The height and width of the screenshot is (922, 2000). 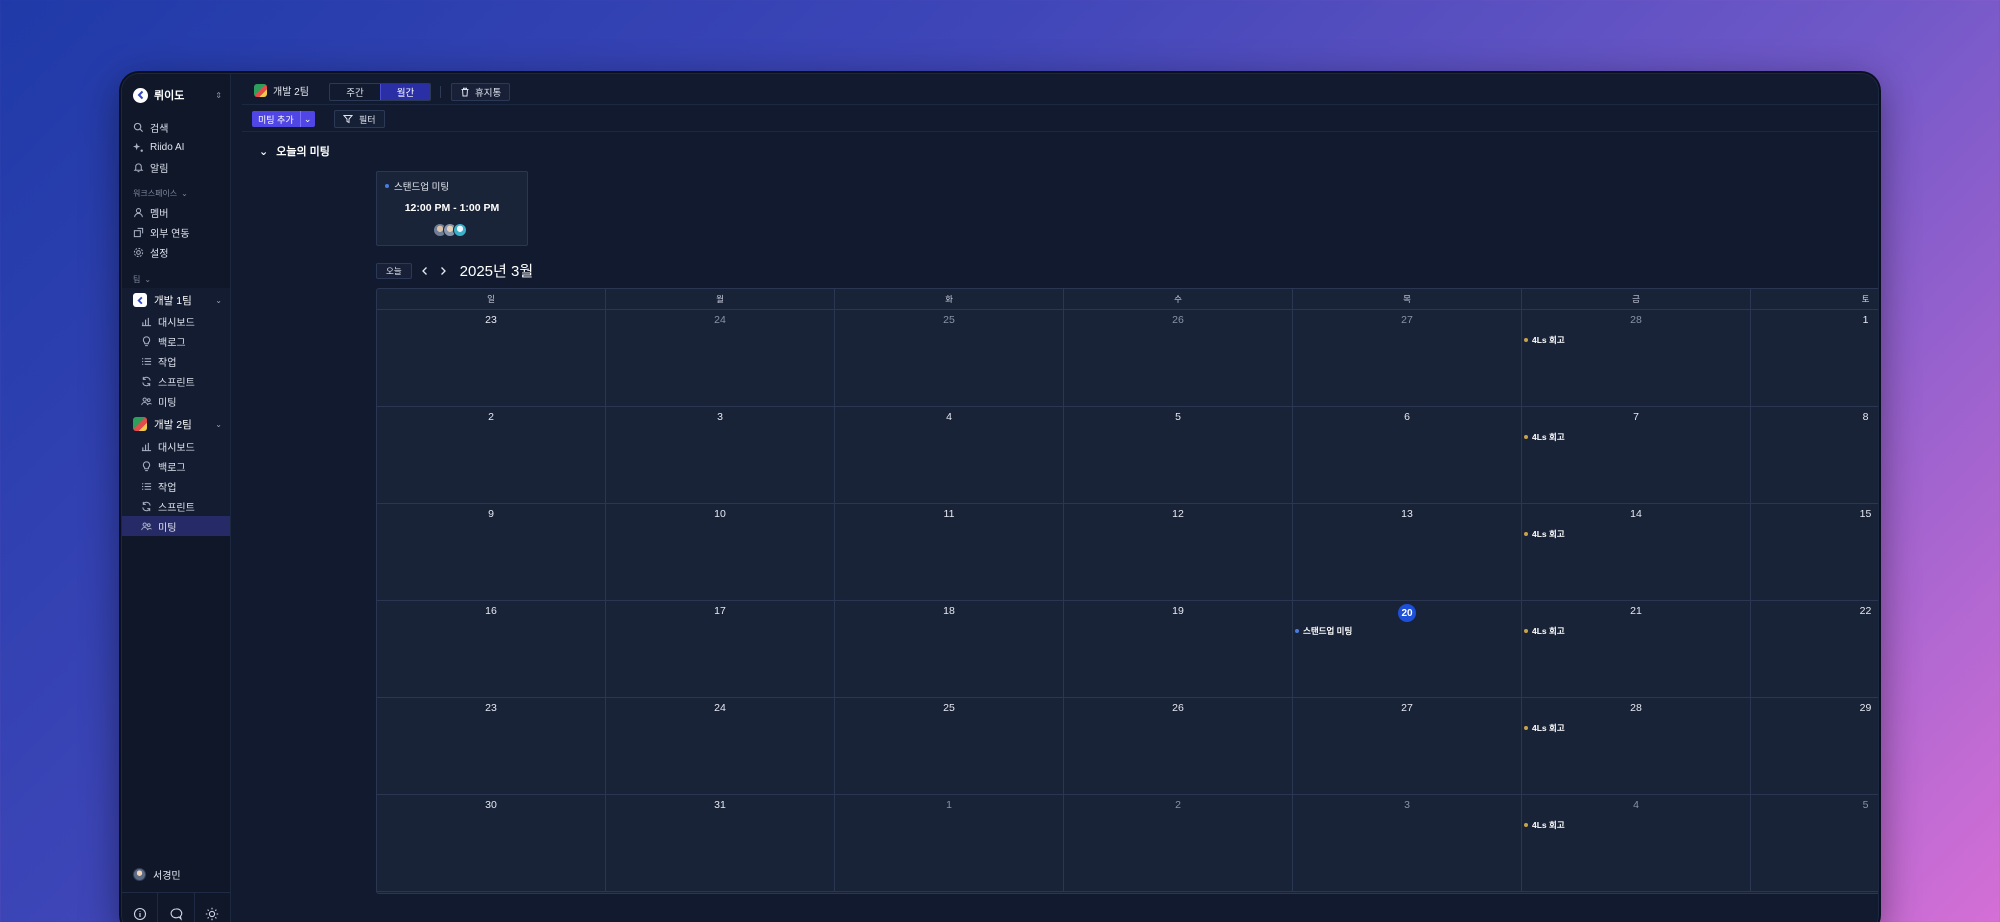 What do you see at coordinates (1814, 746) in the screenshot?
I see `calendar-day: 29` at bounding box center [1814, 746].